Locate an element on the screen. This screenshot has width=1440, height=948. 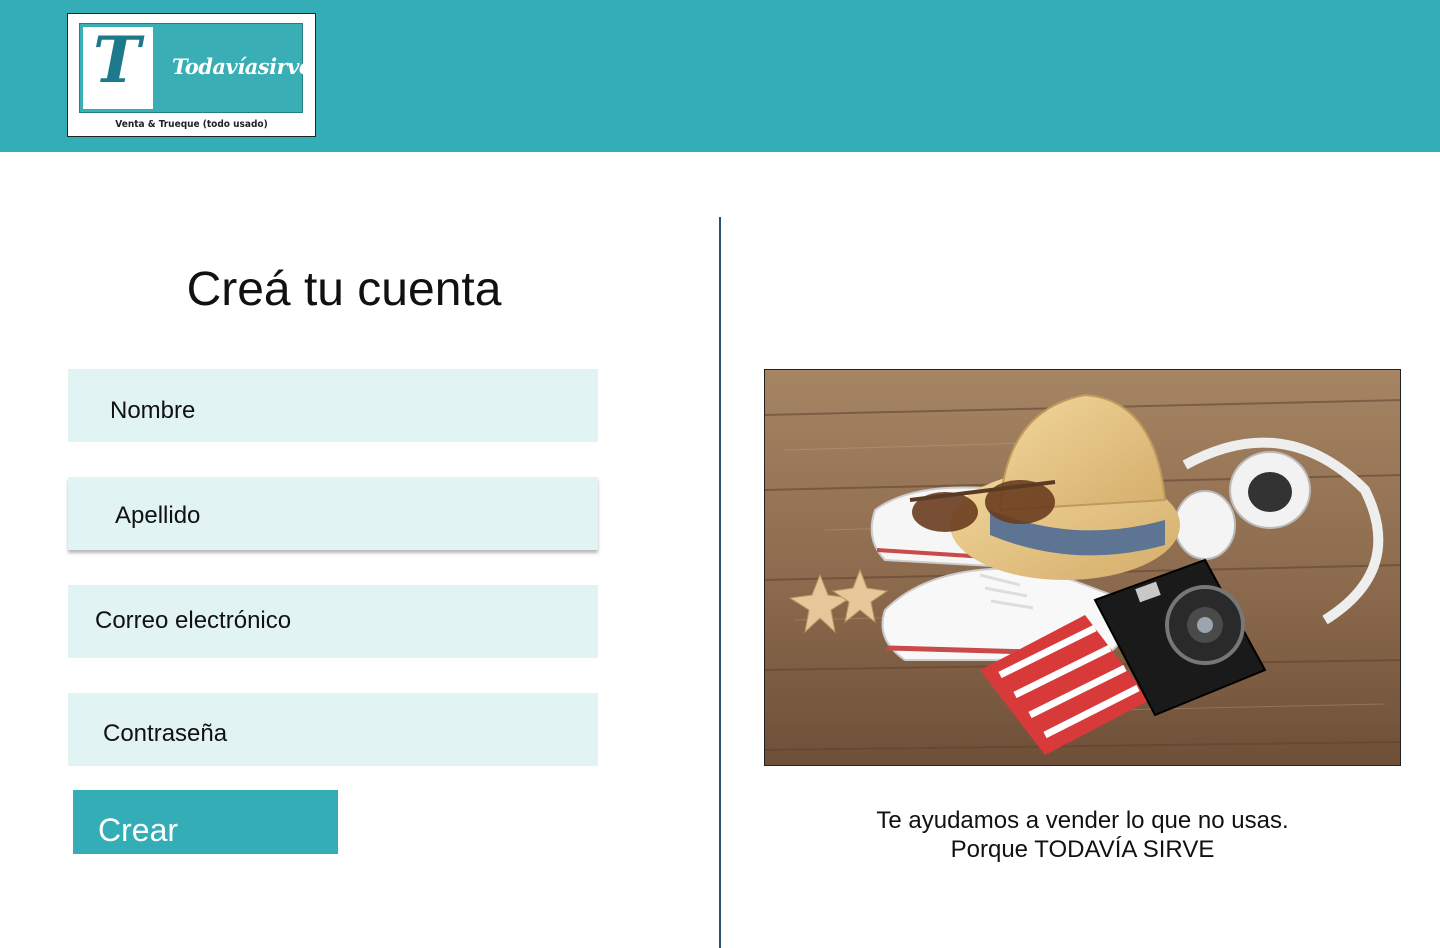
last-name-input is located at coordinates (333, 513).